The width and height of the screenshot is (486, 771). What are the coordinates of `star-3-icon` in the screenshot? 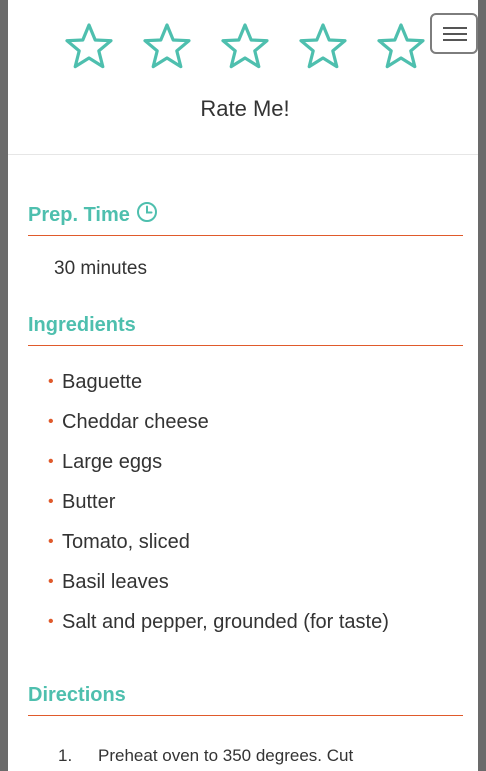 It's located at (245, 47).